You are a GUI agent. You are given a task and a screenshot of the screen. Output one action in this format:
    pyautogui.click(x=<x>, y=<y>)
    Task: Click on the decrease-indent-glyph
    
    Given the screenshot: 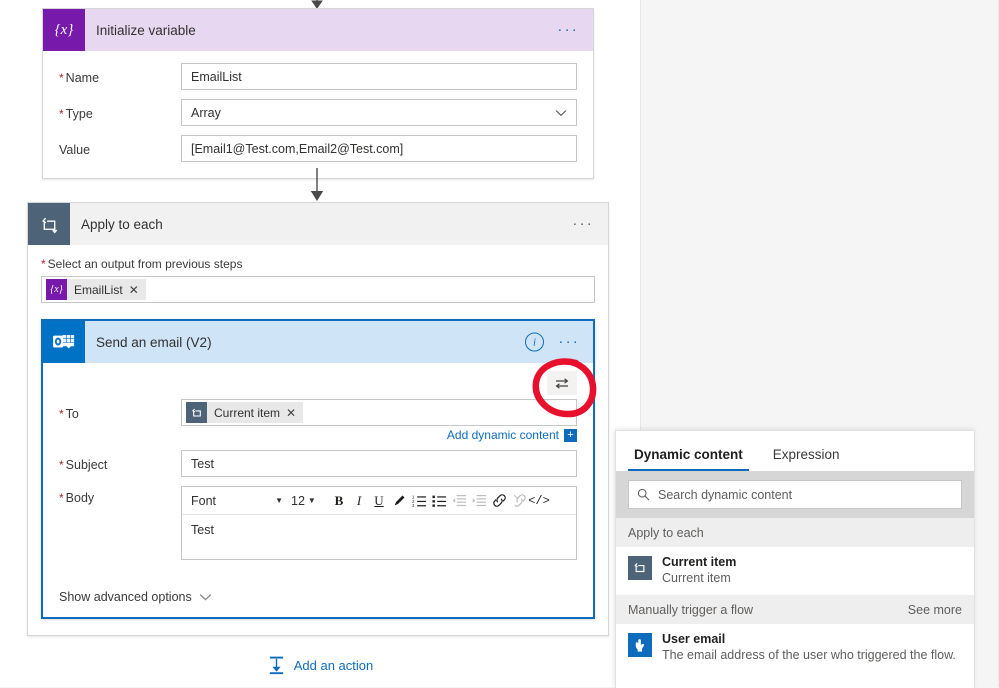 What is the action you would take?
    pyautogui.click(x=459, y=501)
    